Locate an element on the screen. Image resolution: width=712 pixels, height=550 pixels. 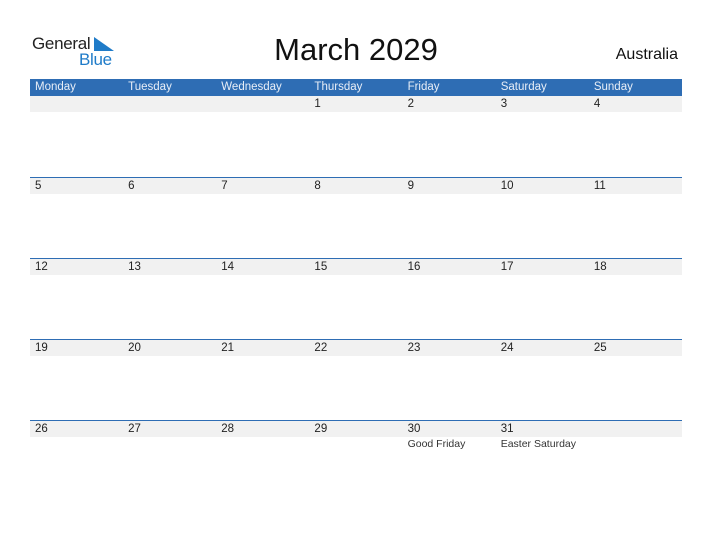
date-number: 2 is located at coordinates (410, 104).